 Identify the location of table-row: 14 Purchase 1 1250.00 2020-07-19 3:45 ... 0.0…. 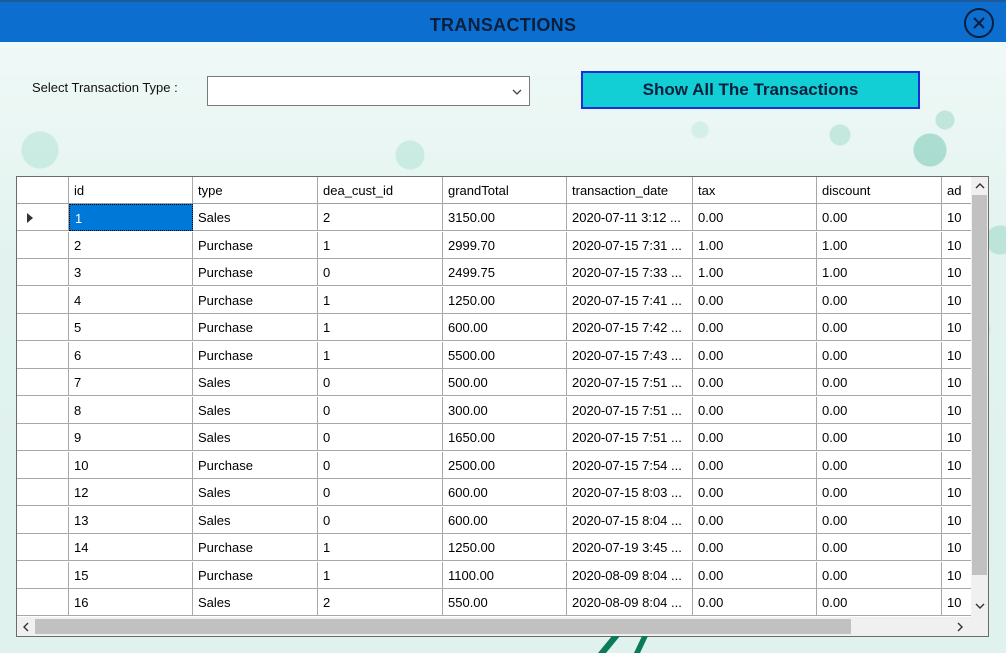
(494, 547).